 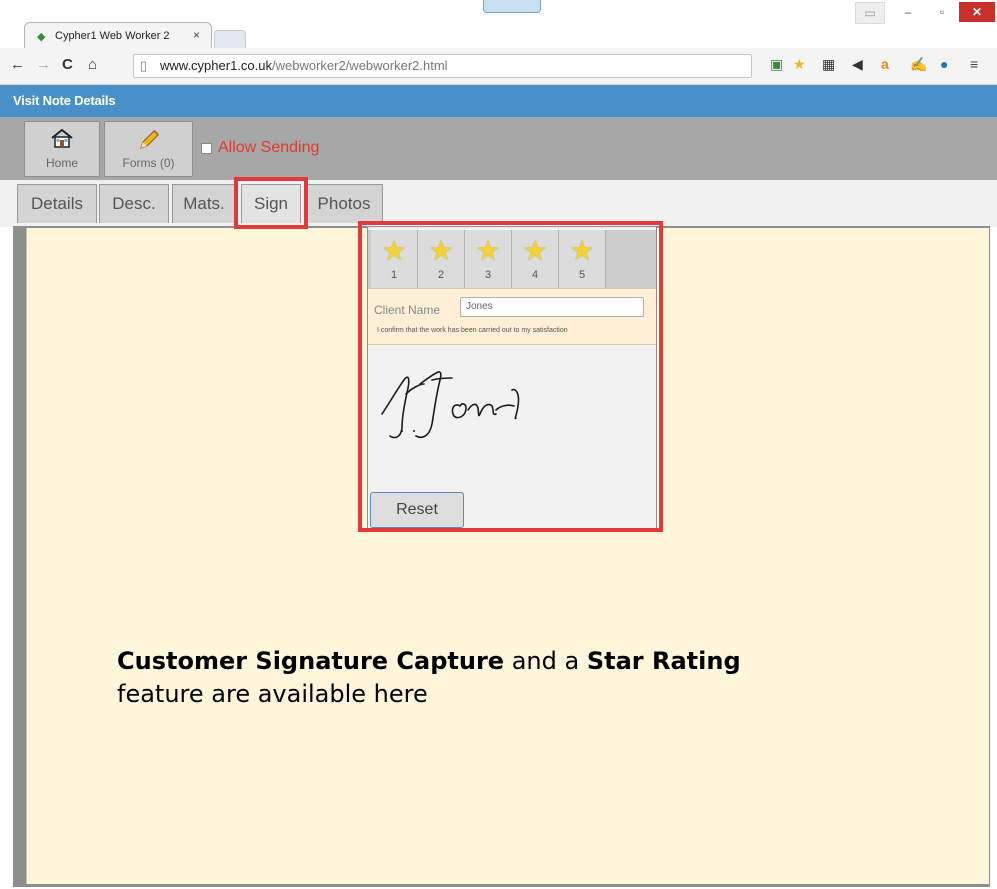 I want to click on home-button-label: Home, so click(x=61, y=163).